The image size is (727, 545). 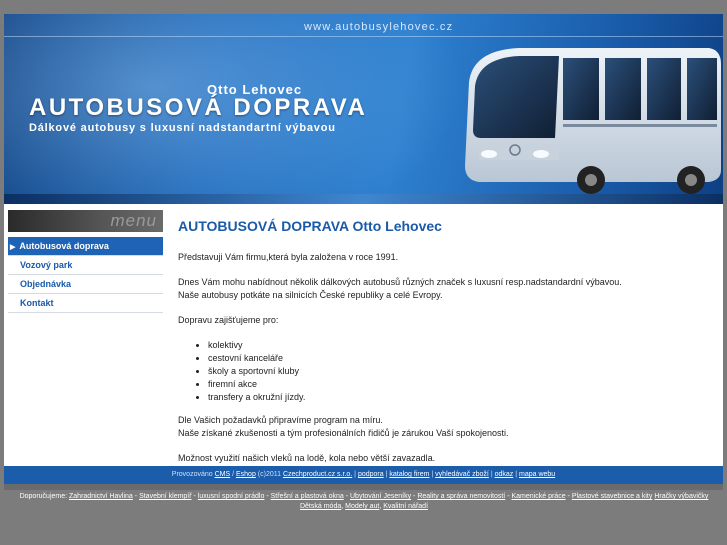 I want to click on recommend-link: Hračky výbavičky, so click(x=681, y=496).